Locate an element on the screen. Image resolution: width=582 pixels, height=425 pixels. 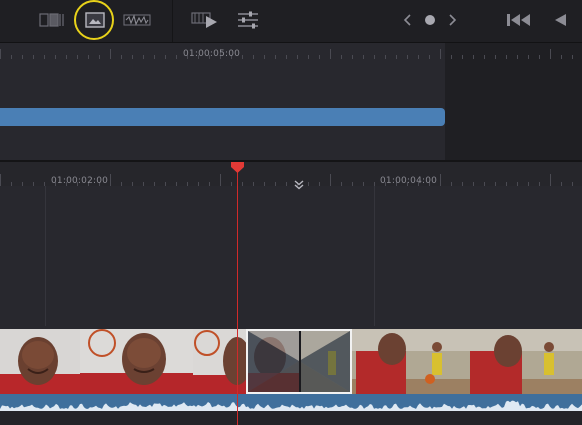
playback-icon is located at coordinates (205, 20).